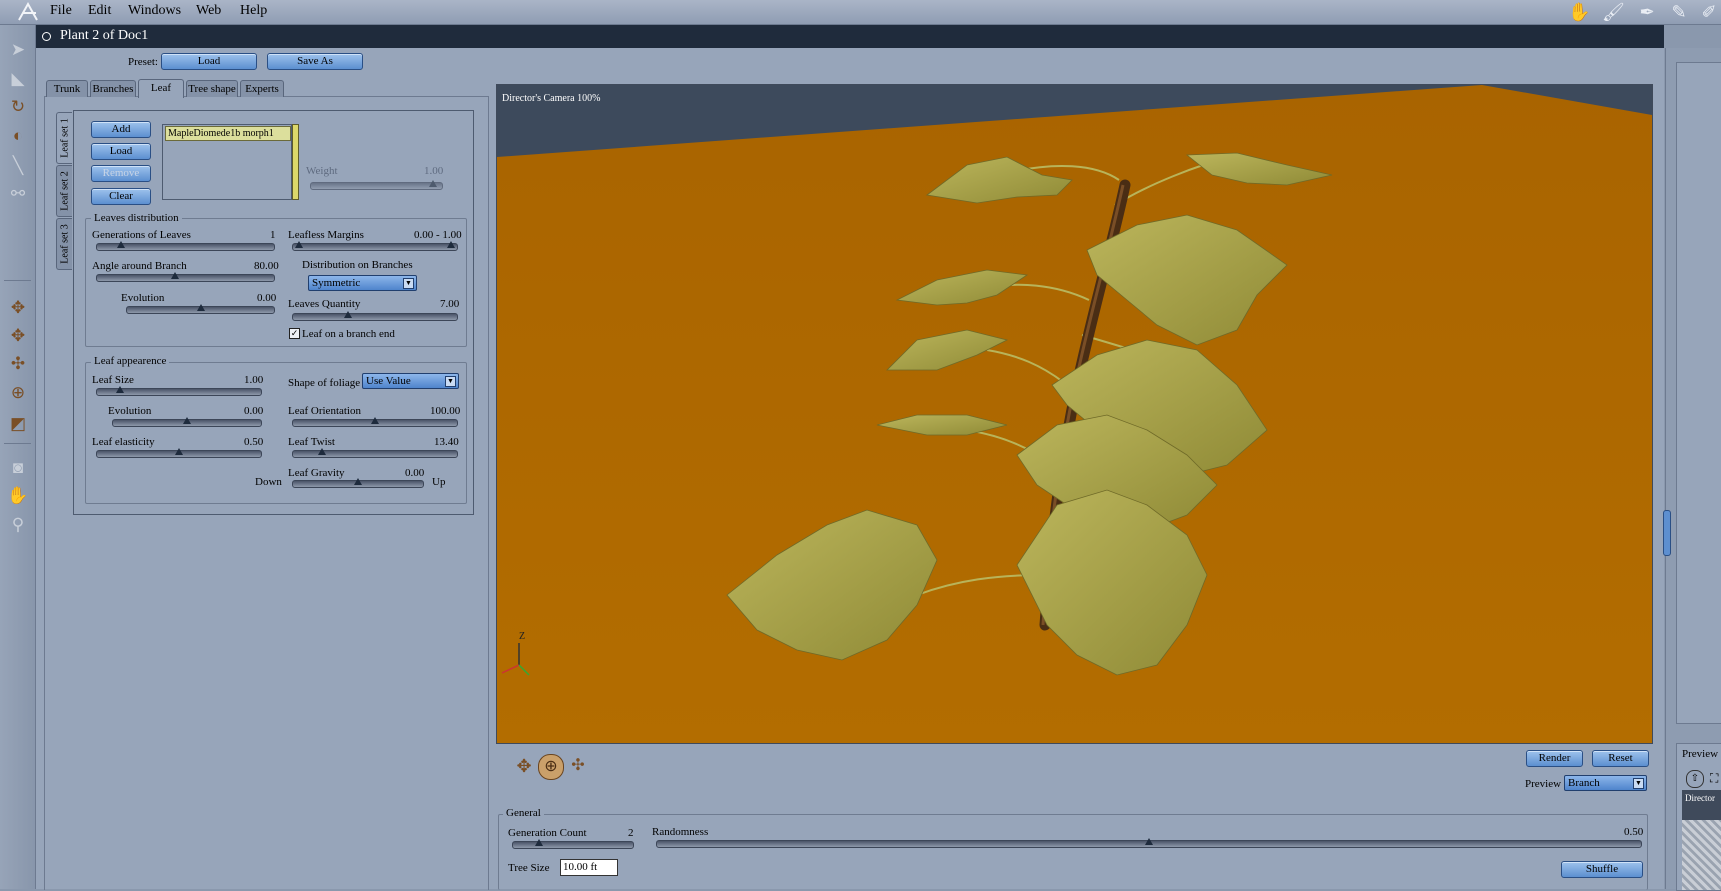  What do you see at coordinates (631, 833) in the screenshot?
I see `generation-count-value: 2` at bounding box center [631, 833].